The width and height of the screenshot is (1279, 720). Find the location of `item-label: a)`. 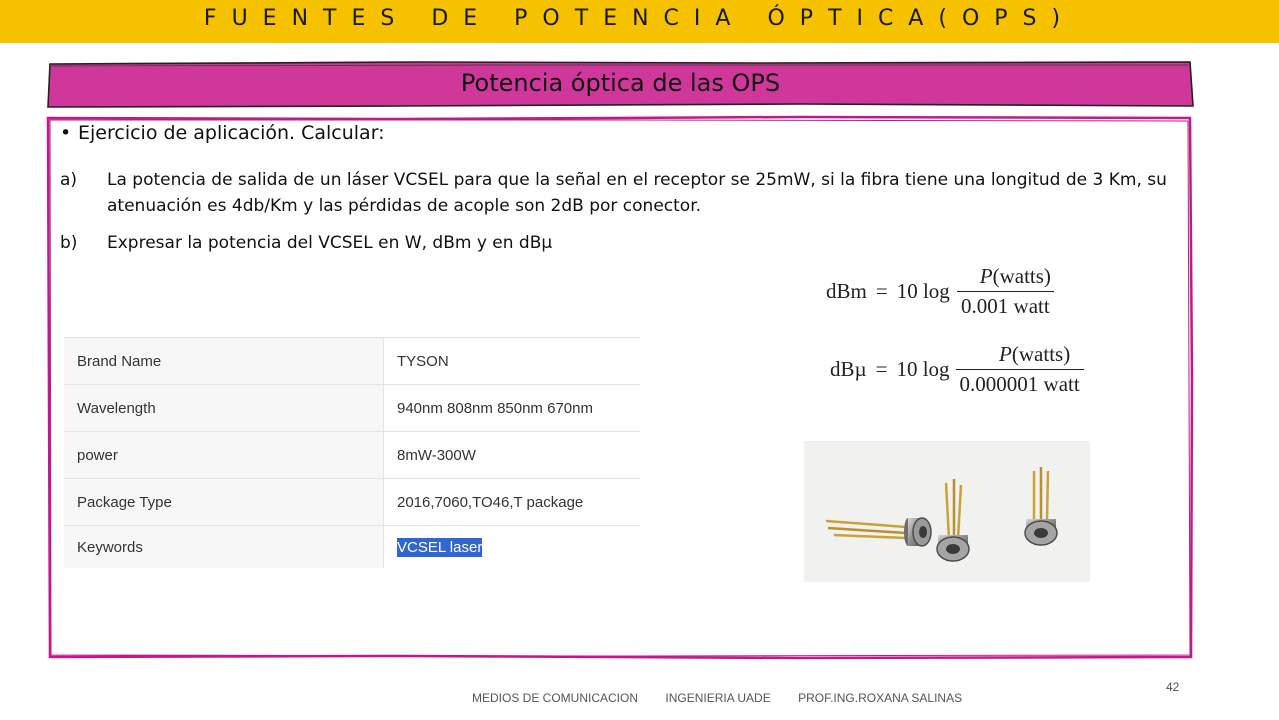

item-label: a) is located at coordinates (69, 180).